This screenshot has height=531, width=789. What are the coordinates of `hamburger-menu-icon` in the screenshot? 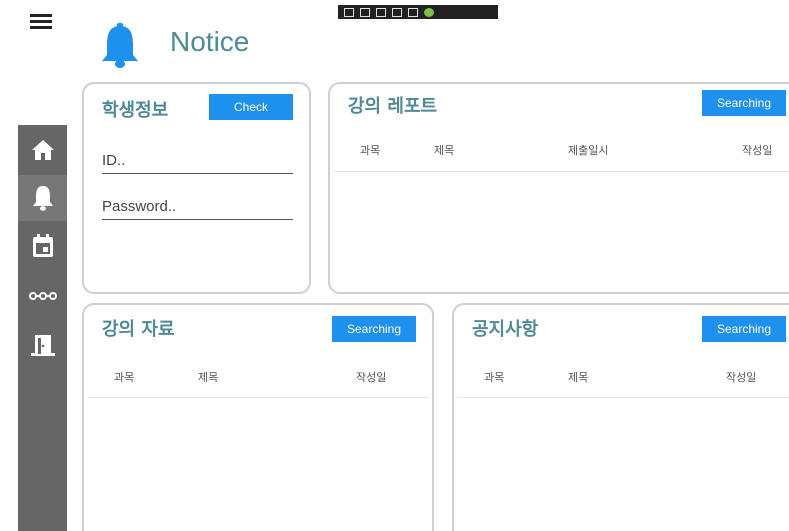 It's located at (41, 22).